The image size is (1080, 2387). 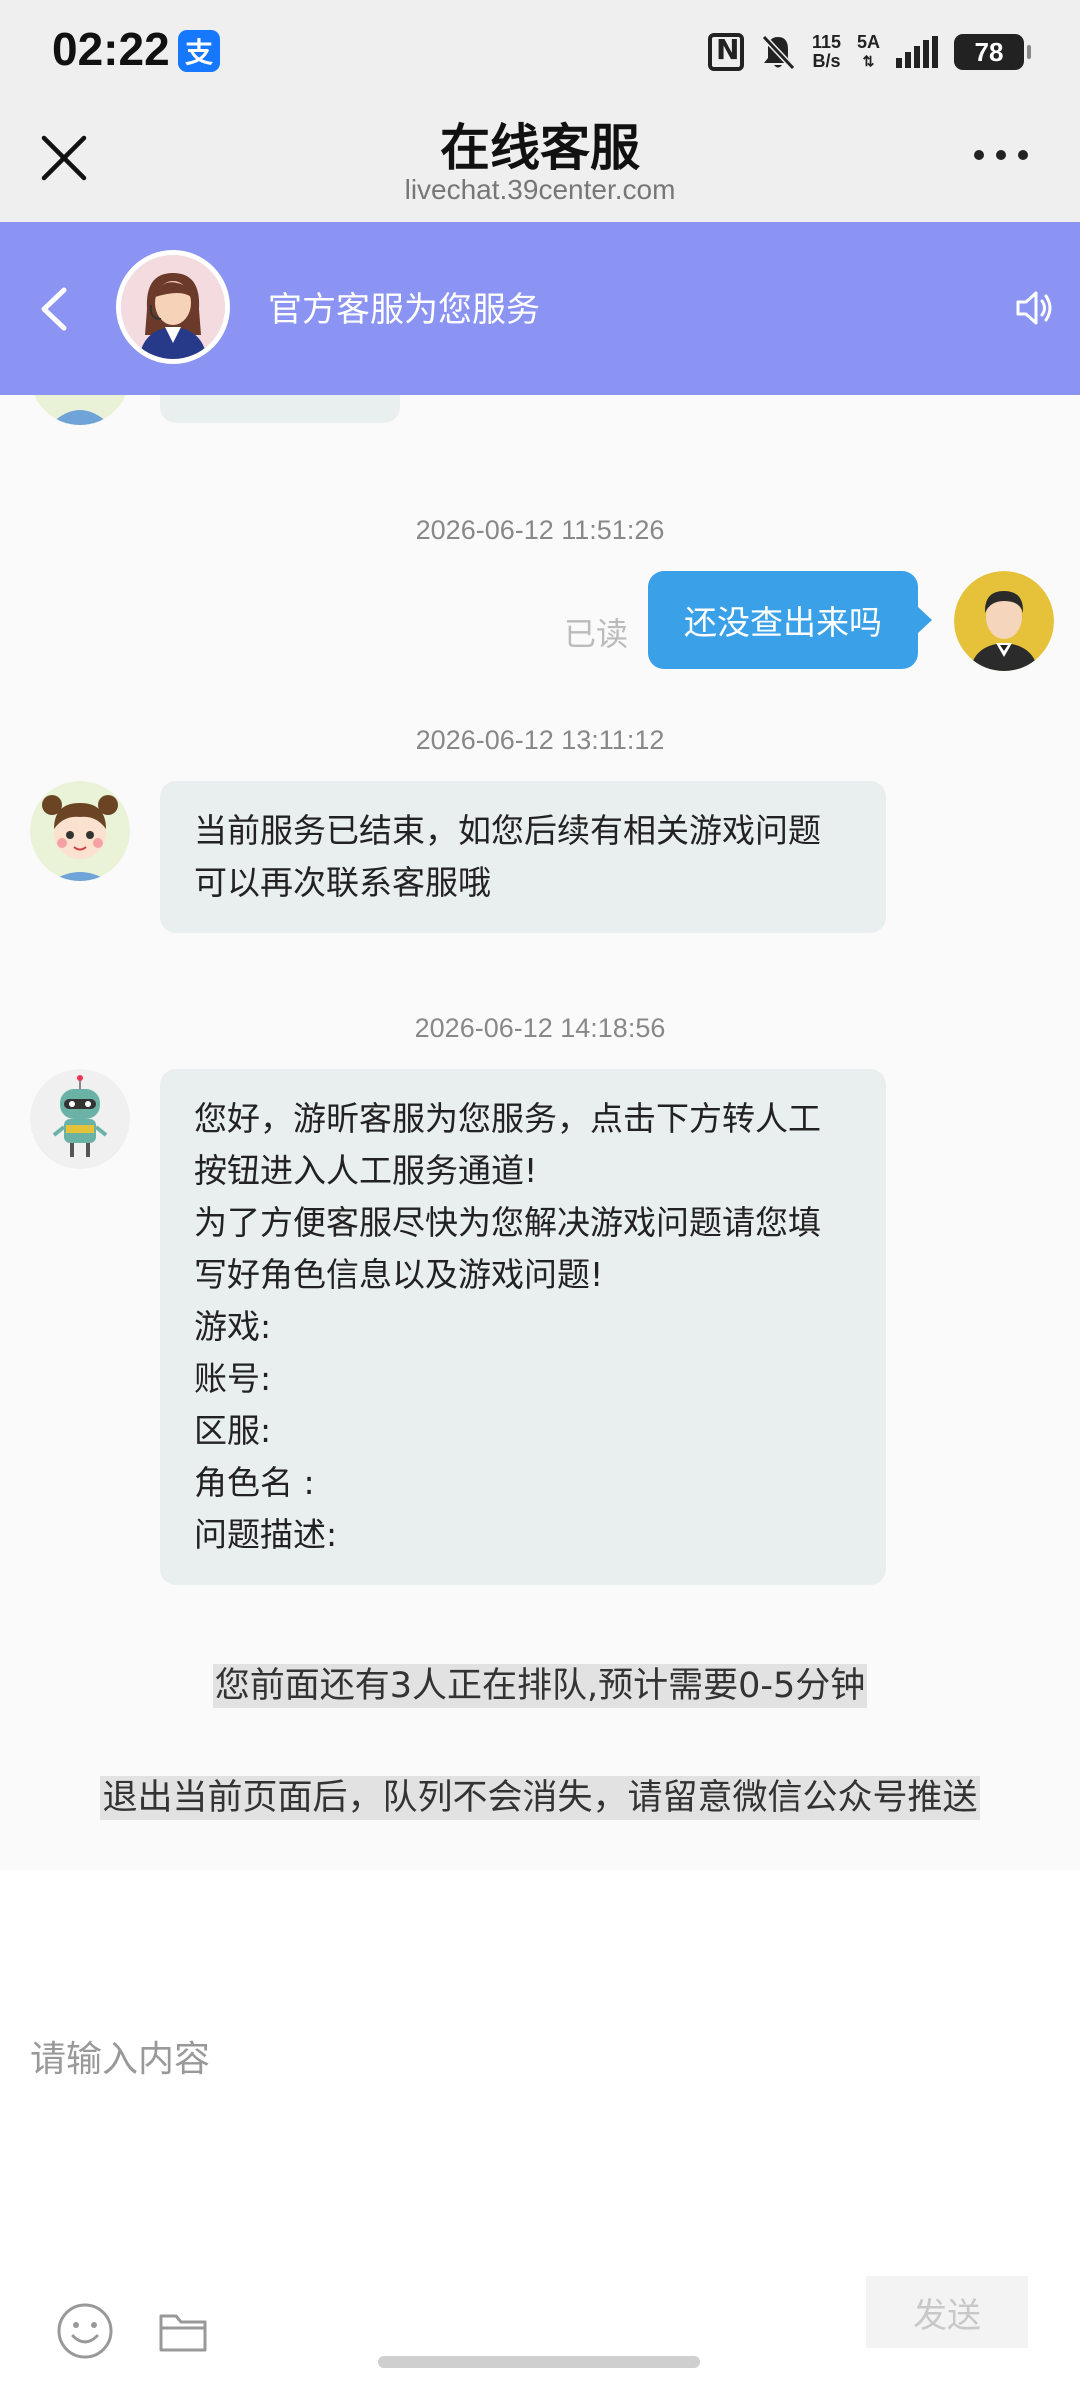 I want to click on home-indicator, so click(x=539, y=2362).